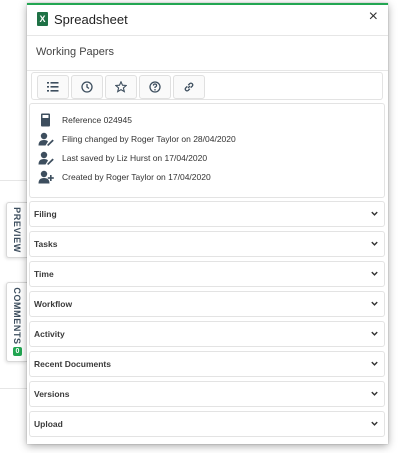 The image size is (399, 453). I want to click on section-filing: Filing, so click(207, 214).